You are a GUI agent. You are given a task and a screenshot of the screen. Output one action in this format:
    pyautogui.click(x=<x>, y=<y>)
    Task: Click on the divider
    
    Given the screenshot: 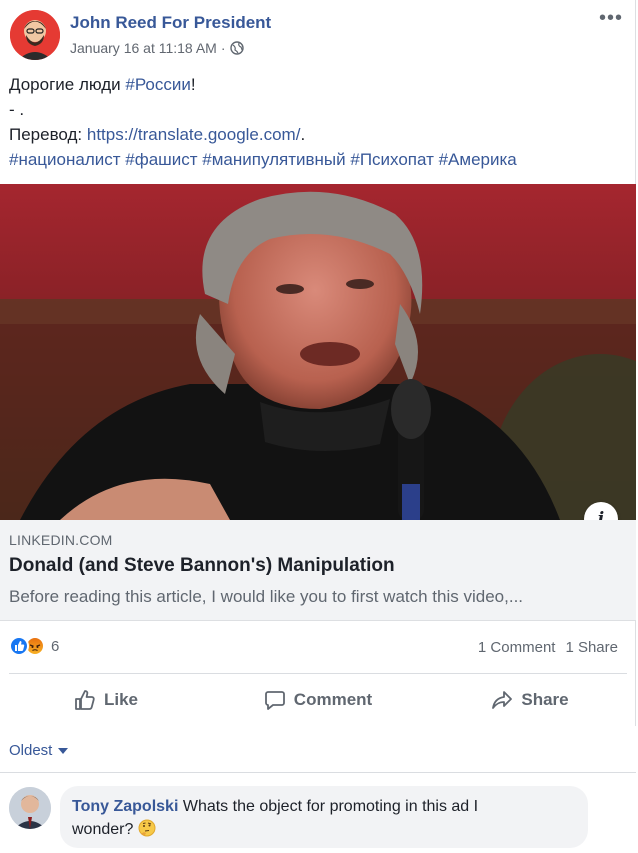 What is the action you would take?
    pyautogui.click(x=318, y=673)
    